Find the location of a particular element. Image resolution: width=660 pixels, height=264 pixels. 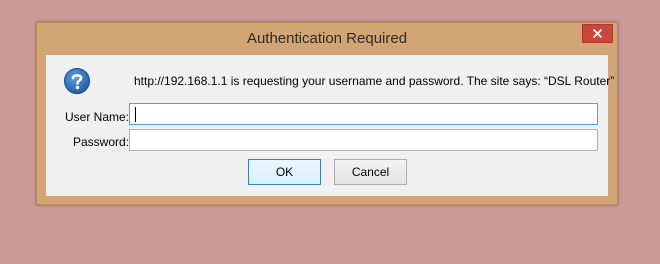

text-cursor is located at coordinates (135, 114).